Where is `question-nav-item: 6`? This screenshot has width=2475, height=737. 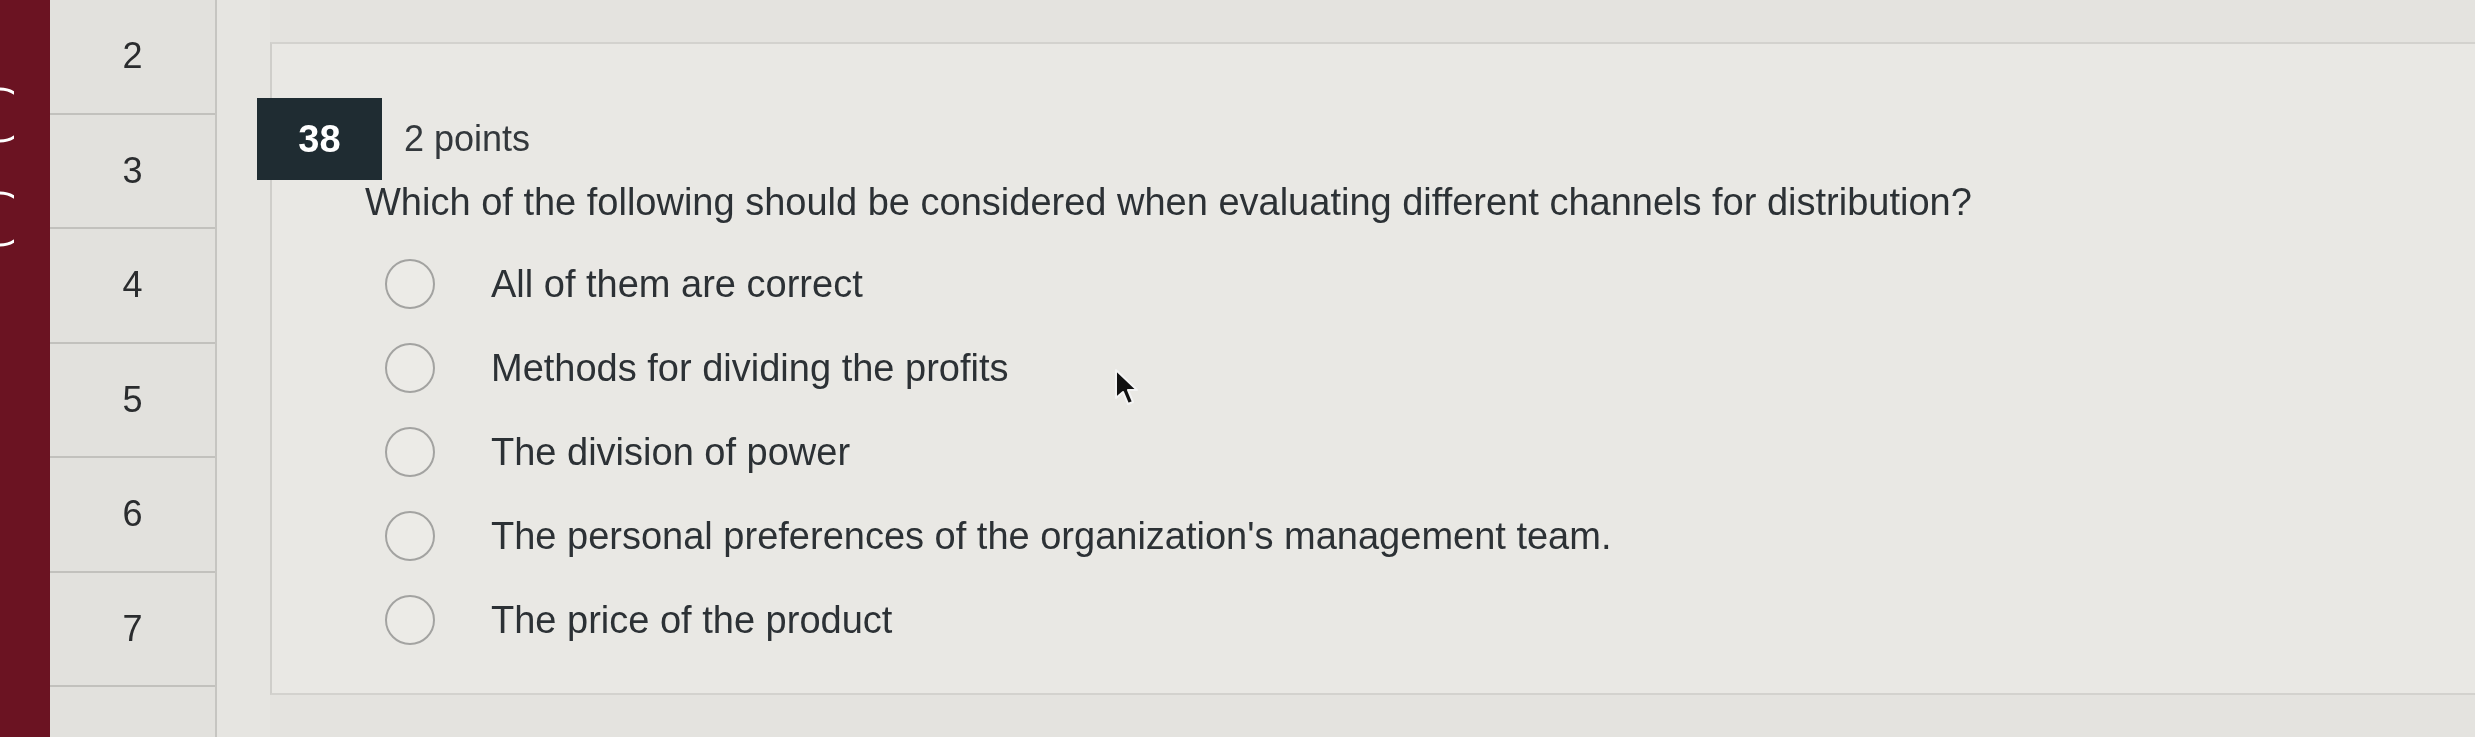 question-nav-item: 6 is located at coordinates (132, 515).